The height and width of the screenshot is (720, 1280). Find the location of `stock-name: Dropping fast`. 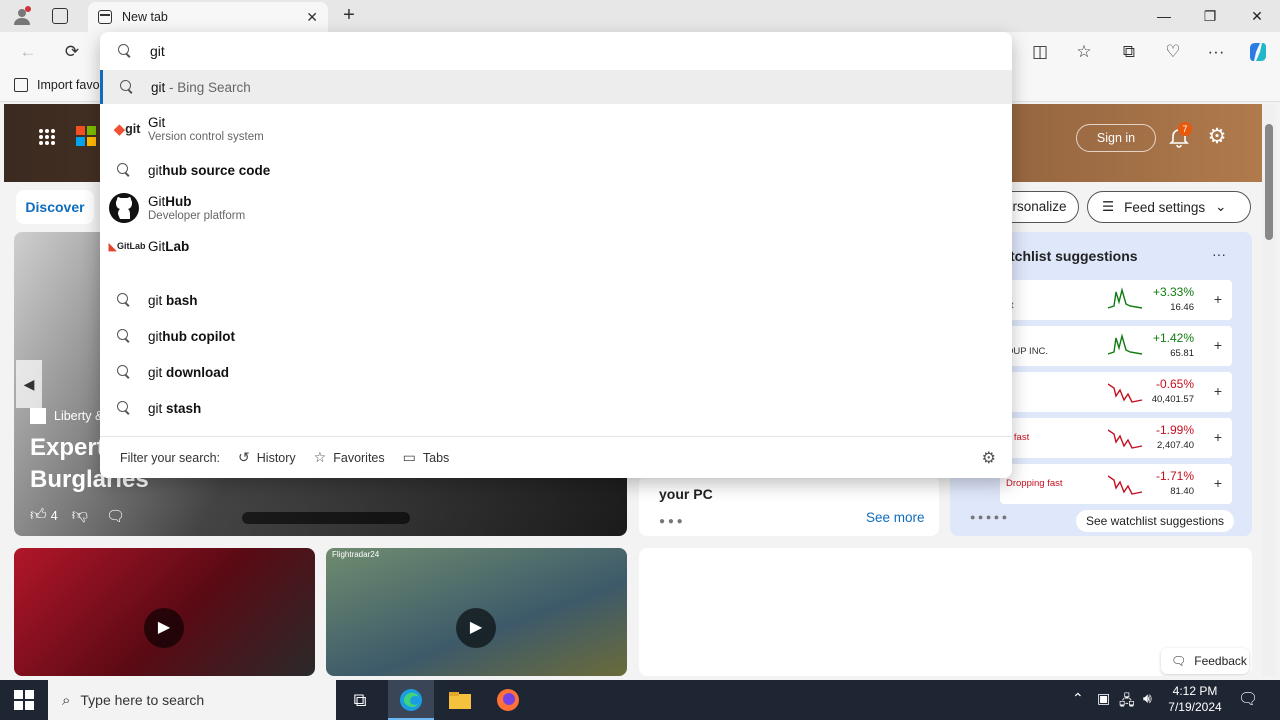

stock-name: Dropping fast is located at coordinates (1034, 483).